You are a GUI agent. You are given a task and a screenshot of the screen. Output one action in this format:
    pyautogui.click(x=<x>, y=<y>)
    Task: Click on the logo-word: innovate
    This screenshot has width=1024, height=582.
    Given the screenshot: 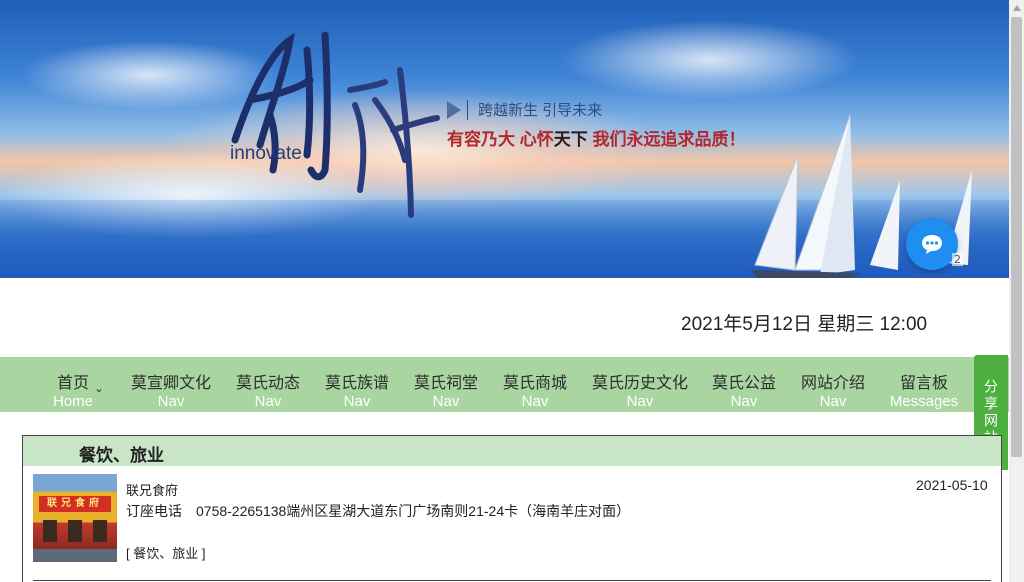 What is the action you would take?
    pyautogui.click(x=266, y=153)
    